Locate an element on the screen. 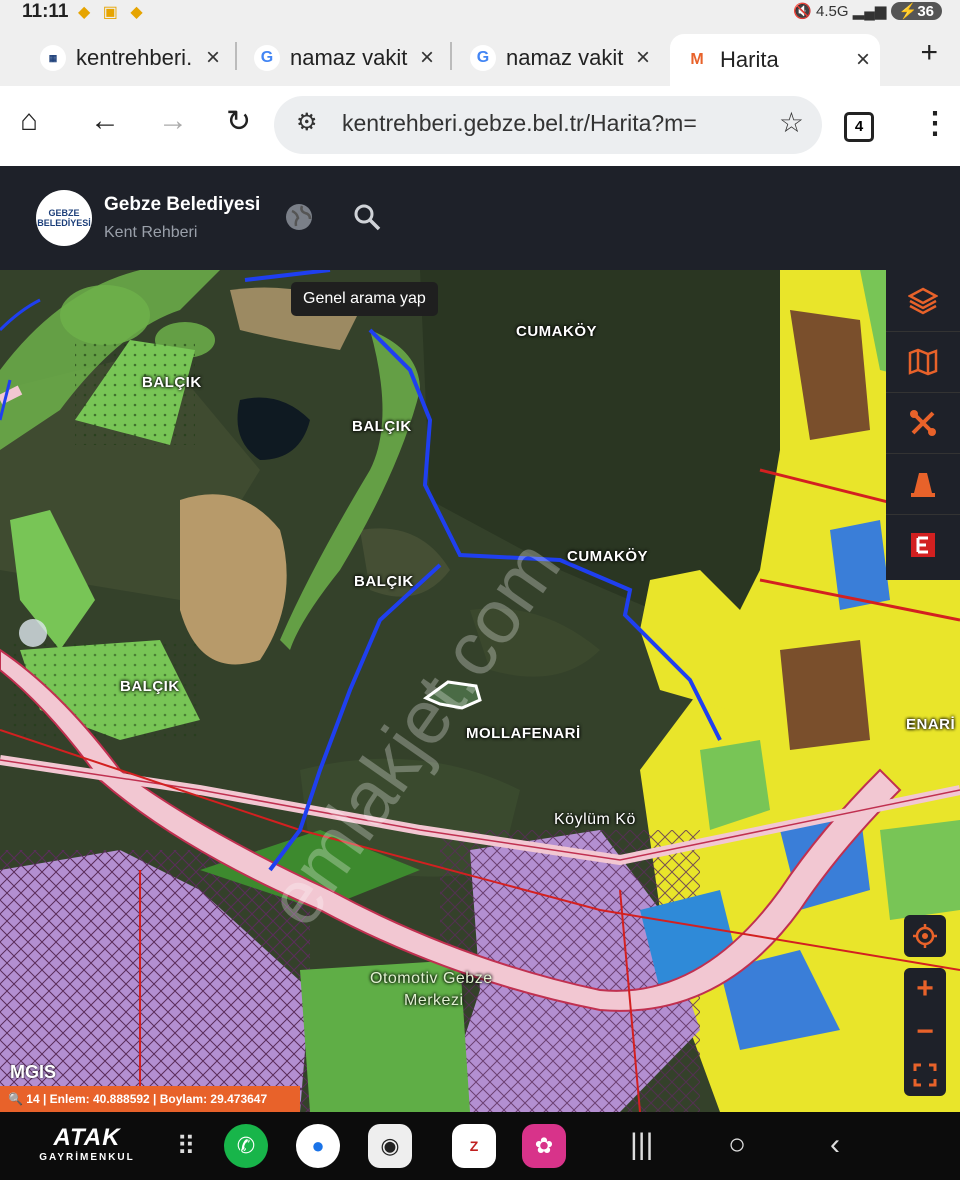 The width and height of the screenshot is (960, 1180). tab-kentrehberi: ▦ kentrehberi. × is located at coordinates (135, 58).